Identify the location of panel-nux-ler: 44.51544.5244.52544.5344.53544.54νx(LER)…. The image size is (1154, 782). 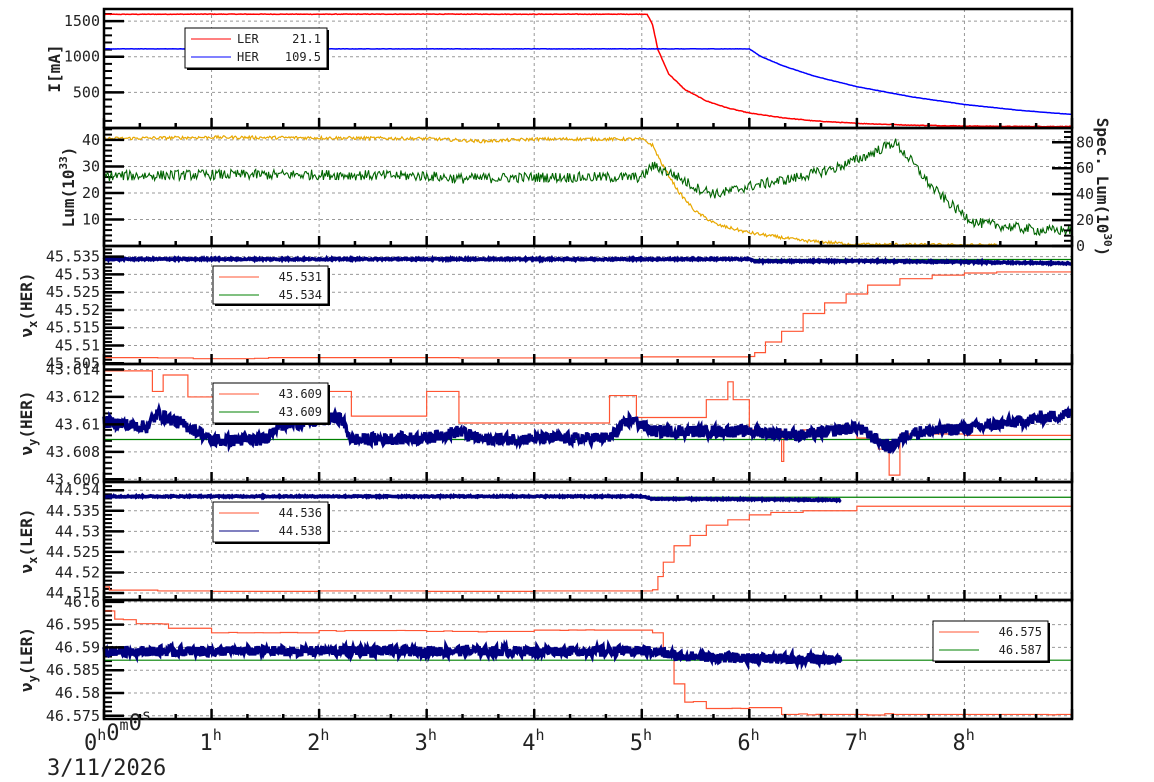
(545, 541).